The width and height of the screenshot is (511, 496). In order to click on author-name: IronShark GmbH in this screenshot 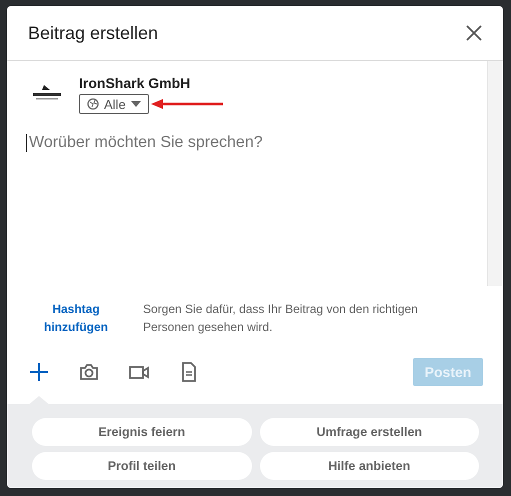, I will do `click(135, 83)`.